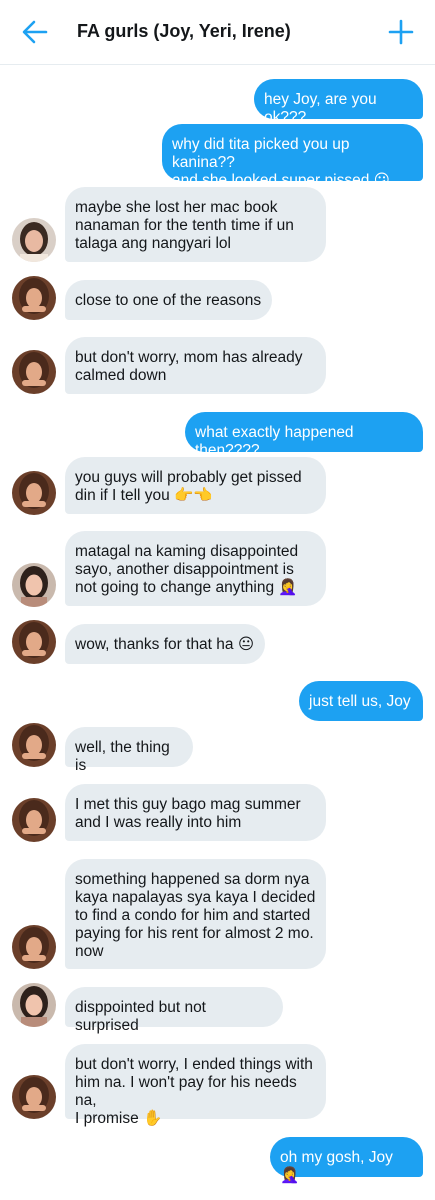  Describe the element at coordinates (129, 750) in the screenshot. I see `message-bubble-incoming: well, the thing is` at that location.